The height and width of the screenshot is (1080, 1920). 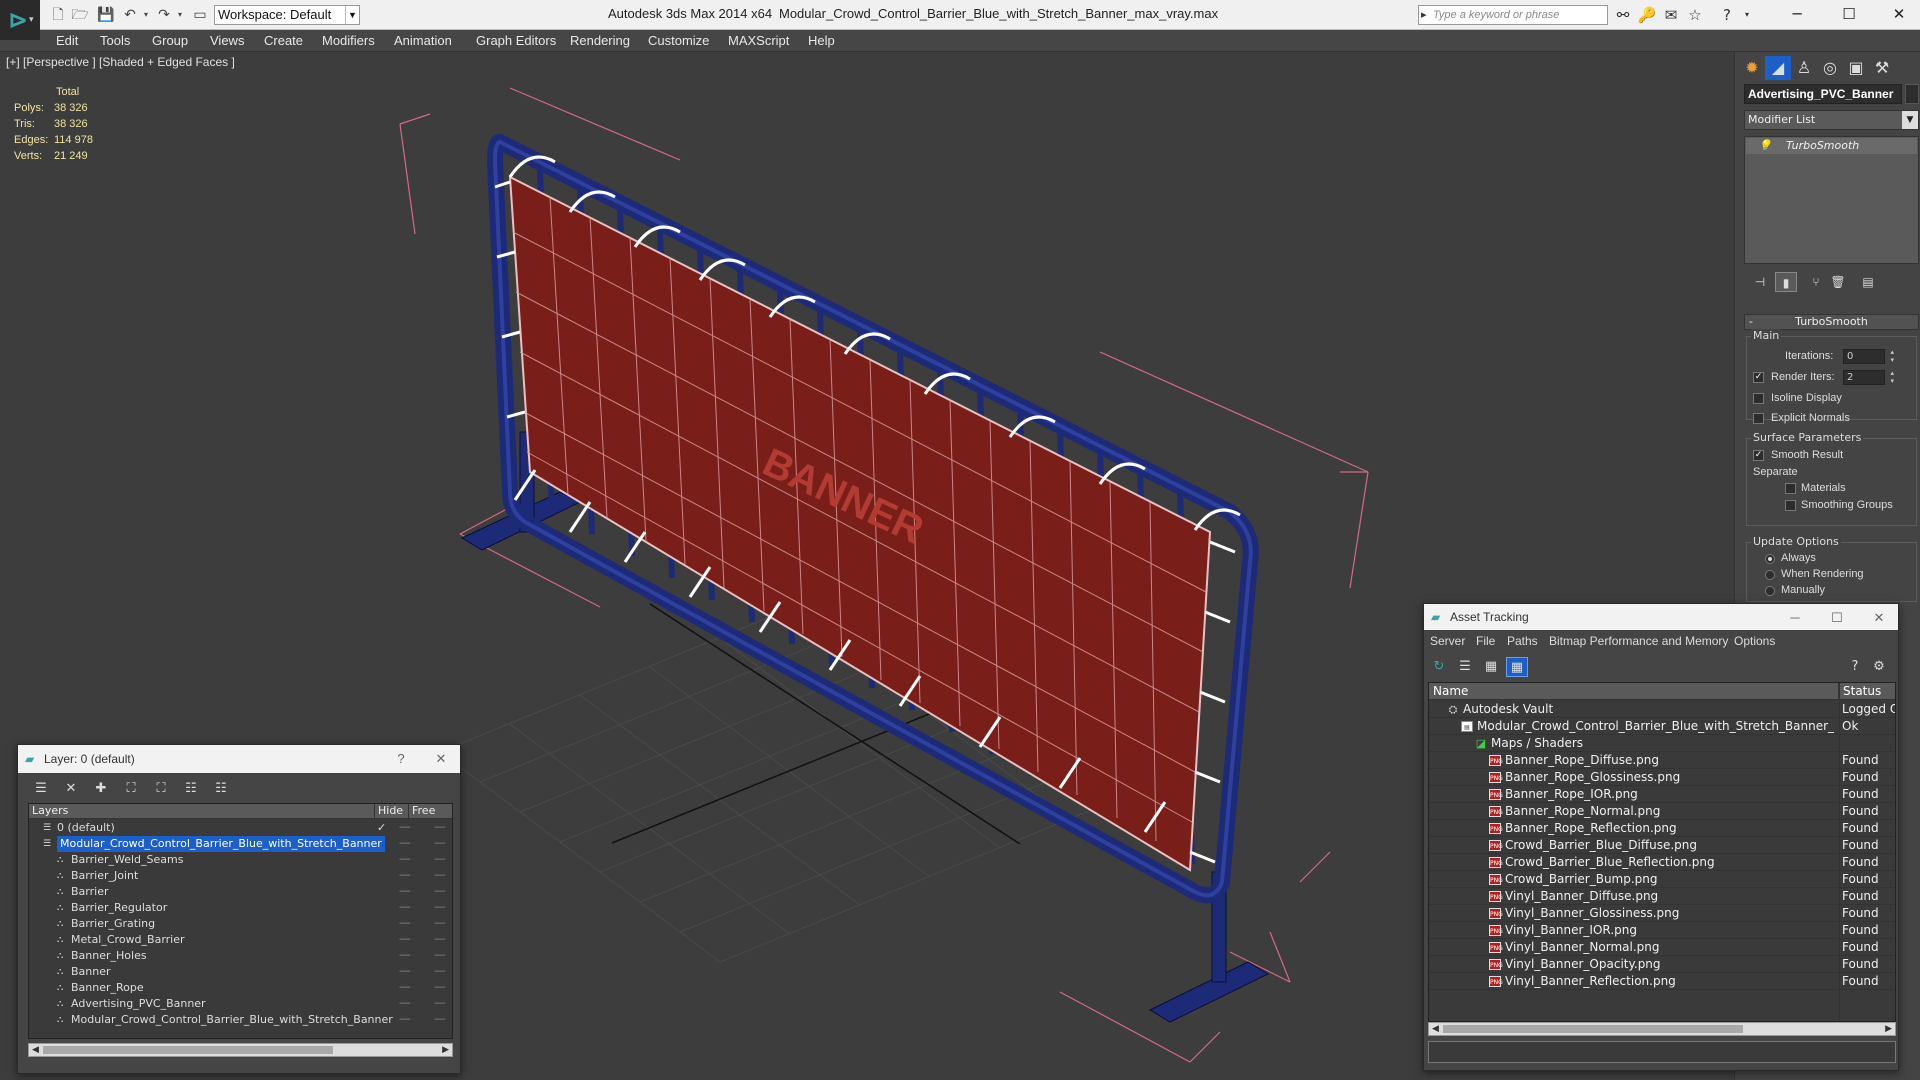 What do you see at coordinates (1662, 845) in the screenshot?
I see `asset-row: PNG Crowd_Barrier_Blue_Diffuse.png Found` at bounding box center [1662, 845].